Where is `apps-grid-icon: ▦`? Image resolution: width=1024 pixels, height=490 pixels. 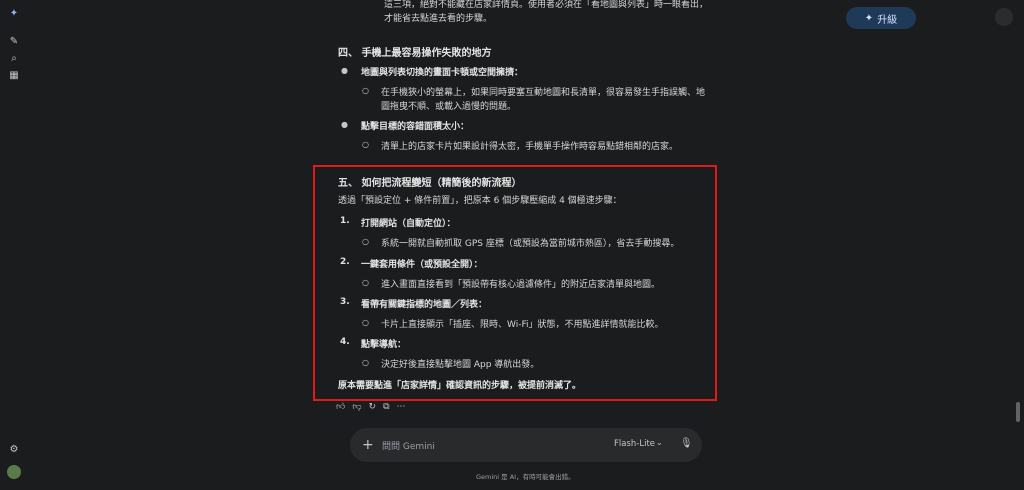
apps-grid-icon: ▦ is located at coordinates (14, 76).